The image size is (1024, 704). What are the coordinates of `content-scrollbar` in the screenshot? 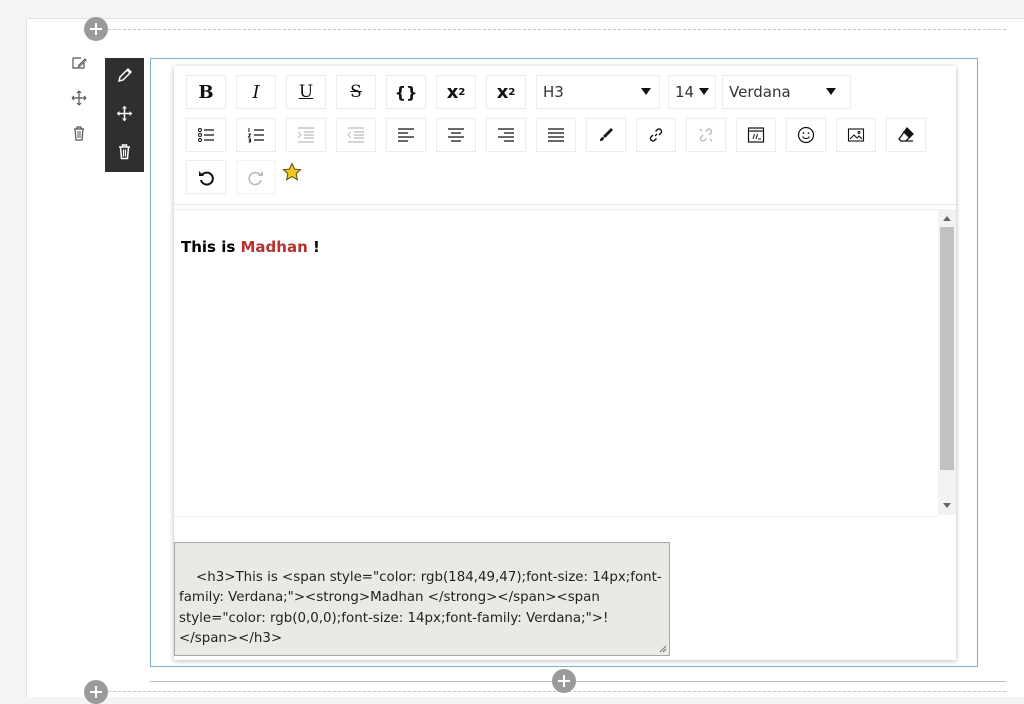 It's located at (947, 362).